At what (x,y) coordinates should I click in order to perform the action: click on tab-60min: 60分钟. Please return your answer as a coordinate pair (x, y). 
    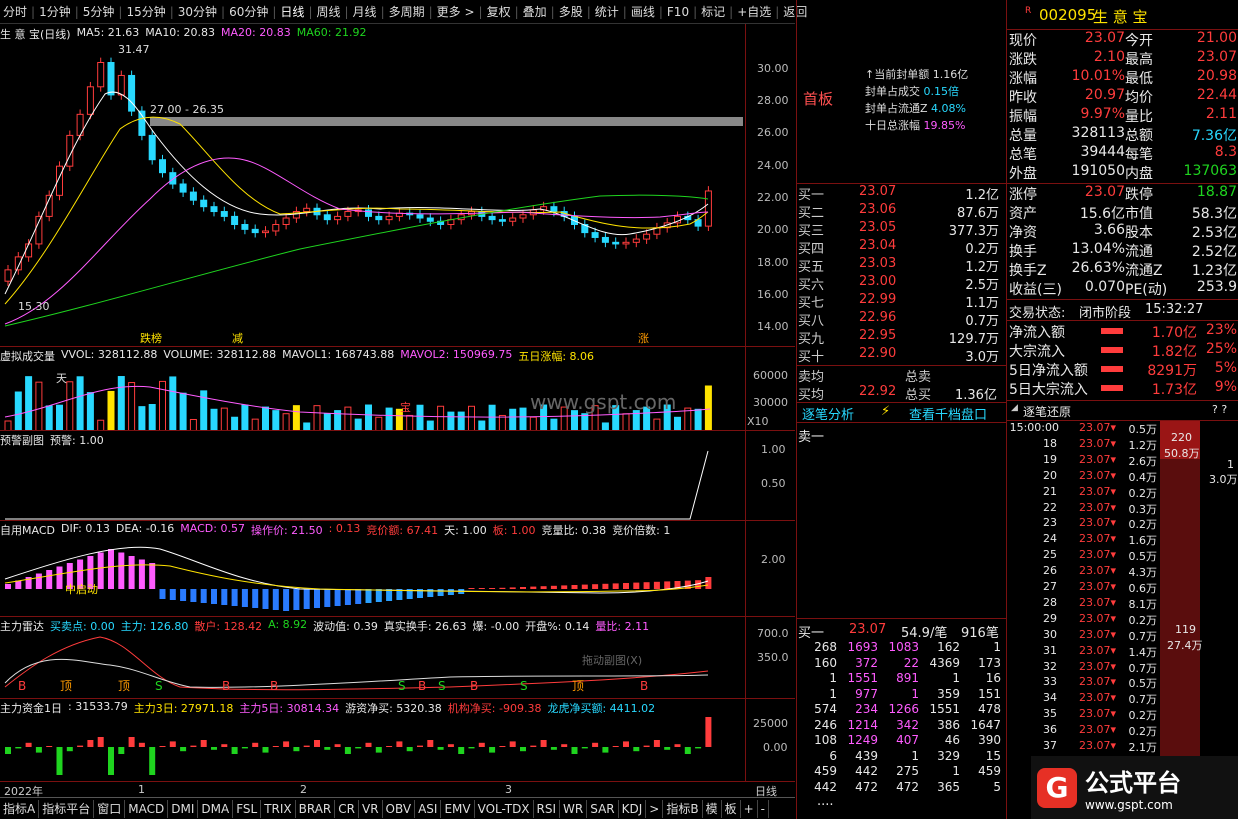
    Looking at the image, I should click on (248, 12).